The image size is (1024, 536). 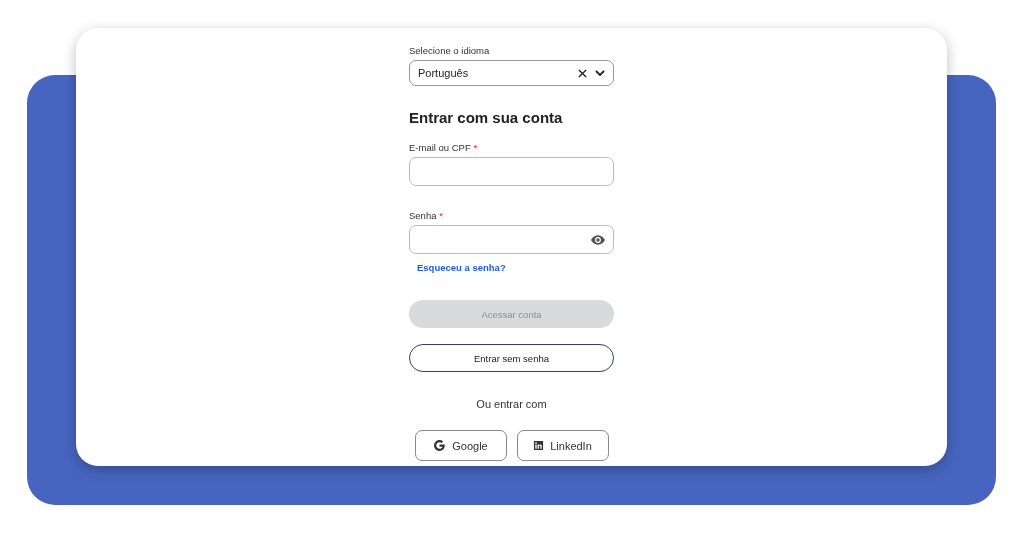 I want to click on passwordless-button: Entrar sem senha, so click(x=511, y=358).